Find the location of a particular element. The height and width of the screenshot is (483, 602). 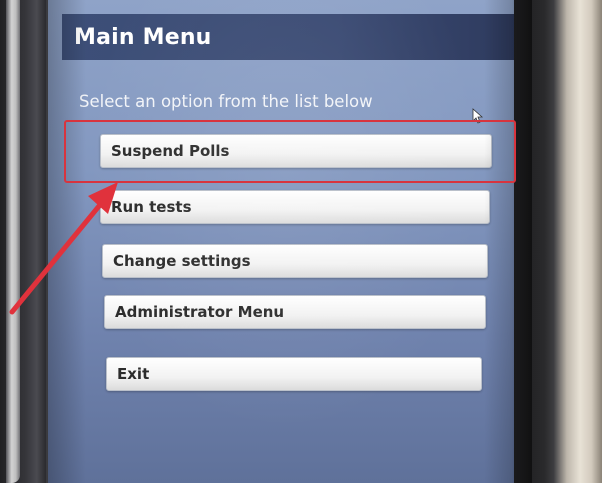

button-label: Run tests is located at coordinates (151, 207).